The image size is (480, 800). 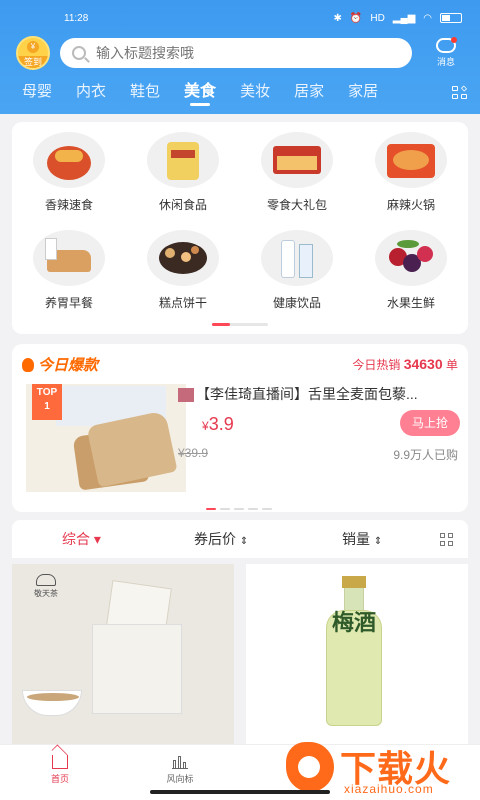 I want to click on category-label: 零食大礼包, so click(x=296, y=205).